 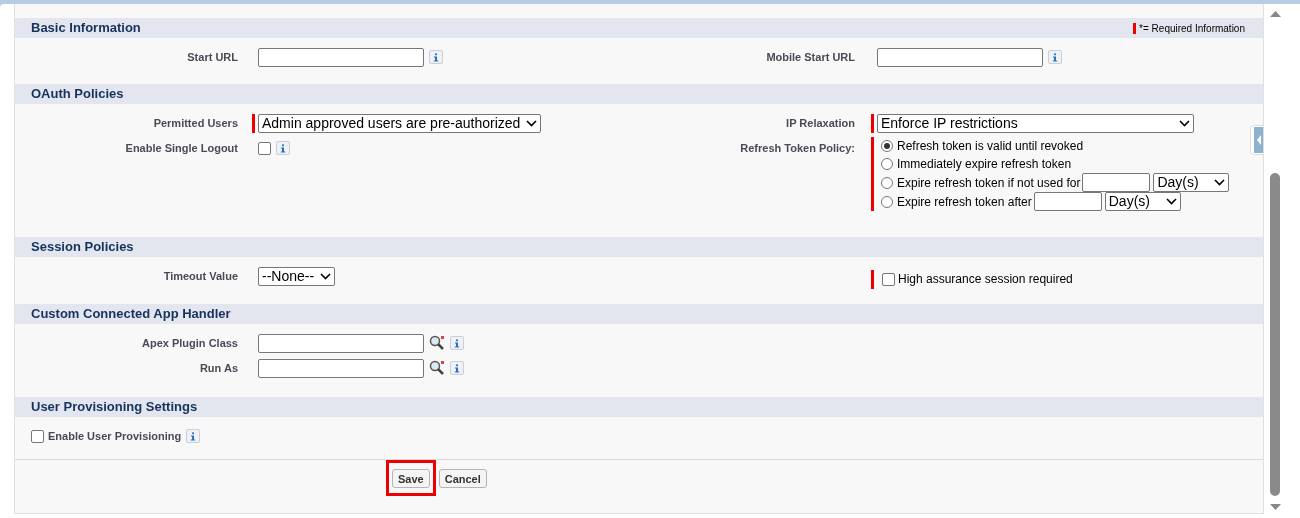 What do you see at coordinates (114, 407) in the screenshot?
I see `section-title: User Provisioning Settings` at bounding box center [114, 407].